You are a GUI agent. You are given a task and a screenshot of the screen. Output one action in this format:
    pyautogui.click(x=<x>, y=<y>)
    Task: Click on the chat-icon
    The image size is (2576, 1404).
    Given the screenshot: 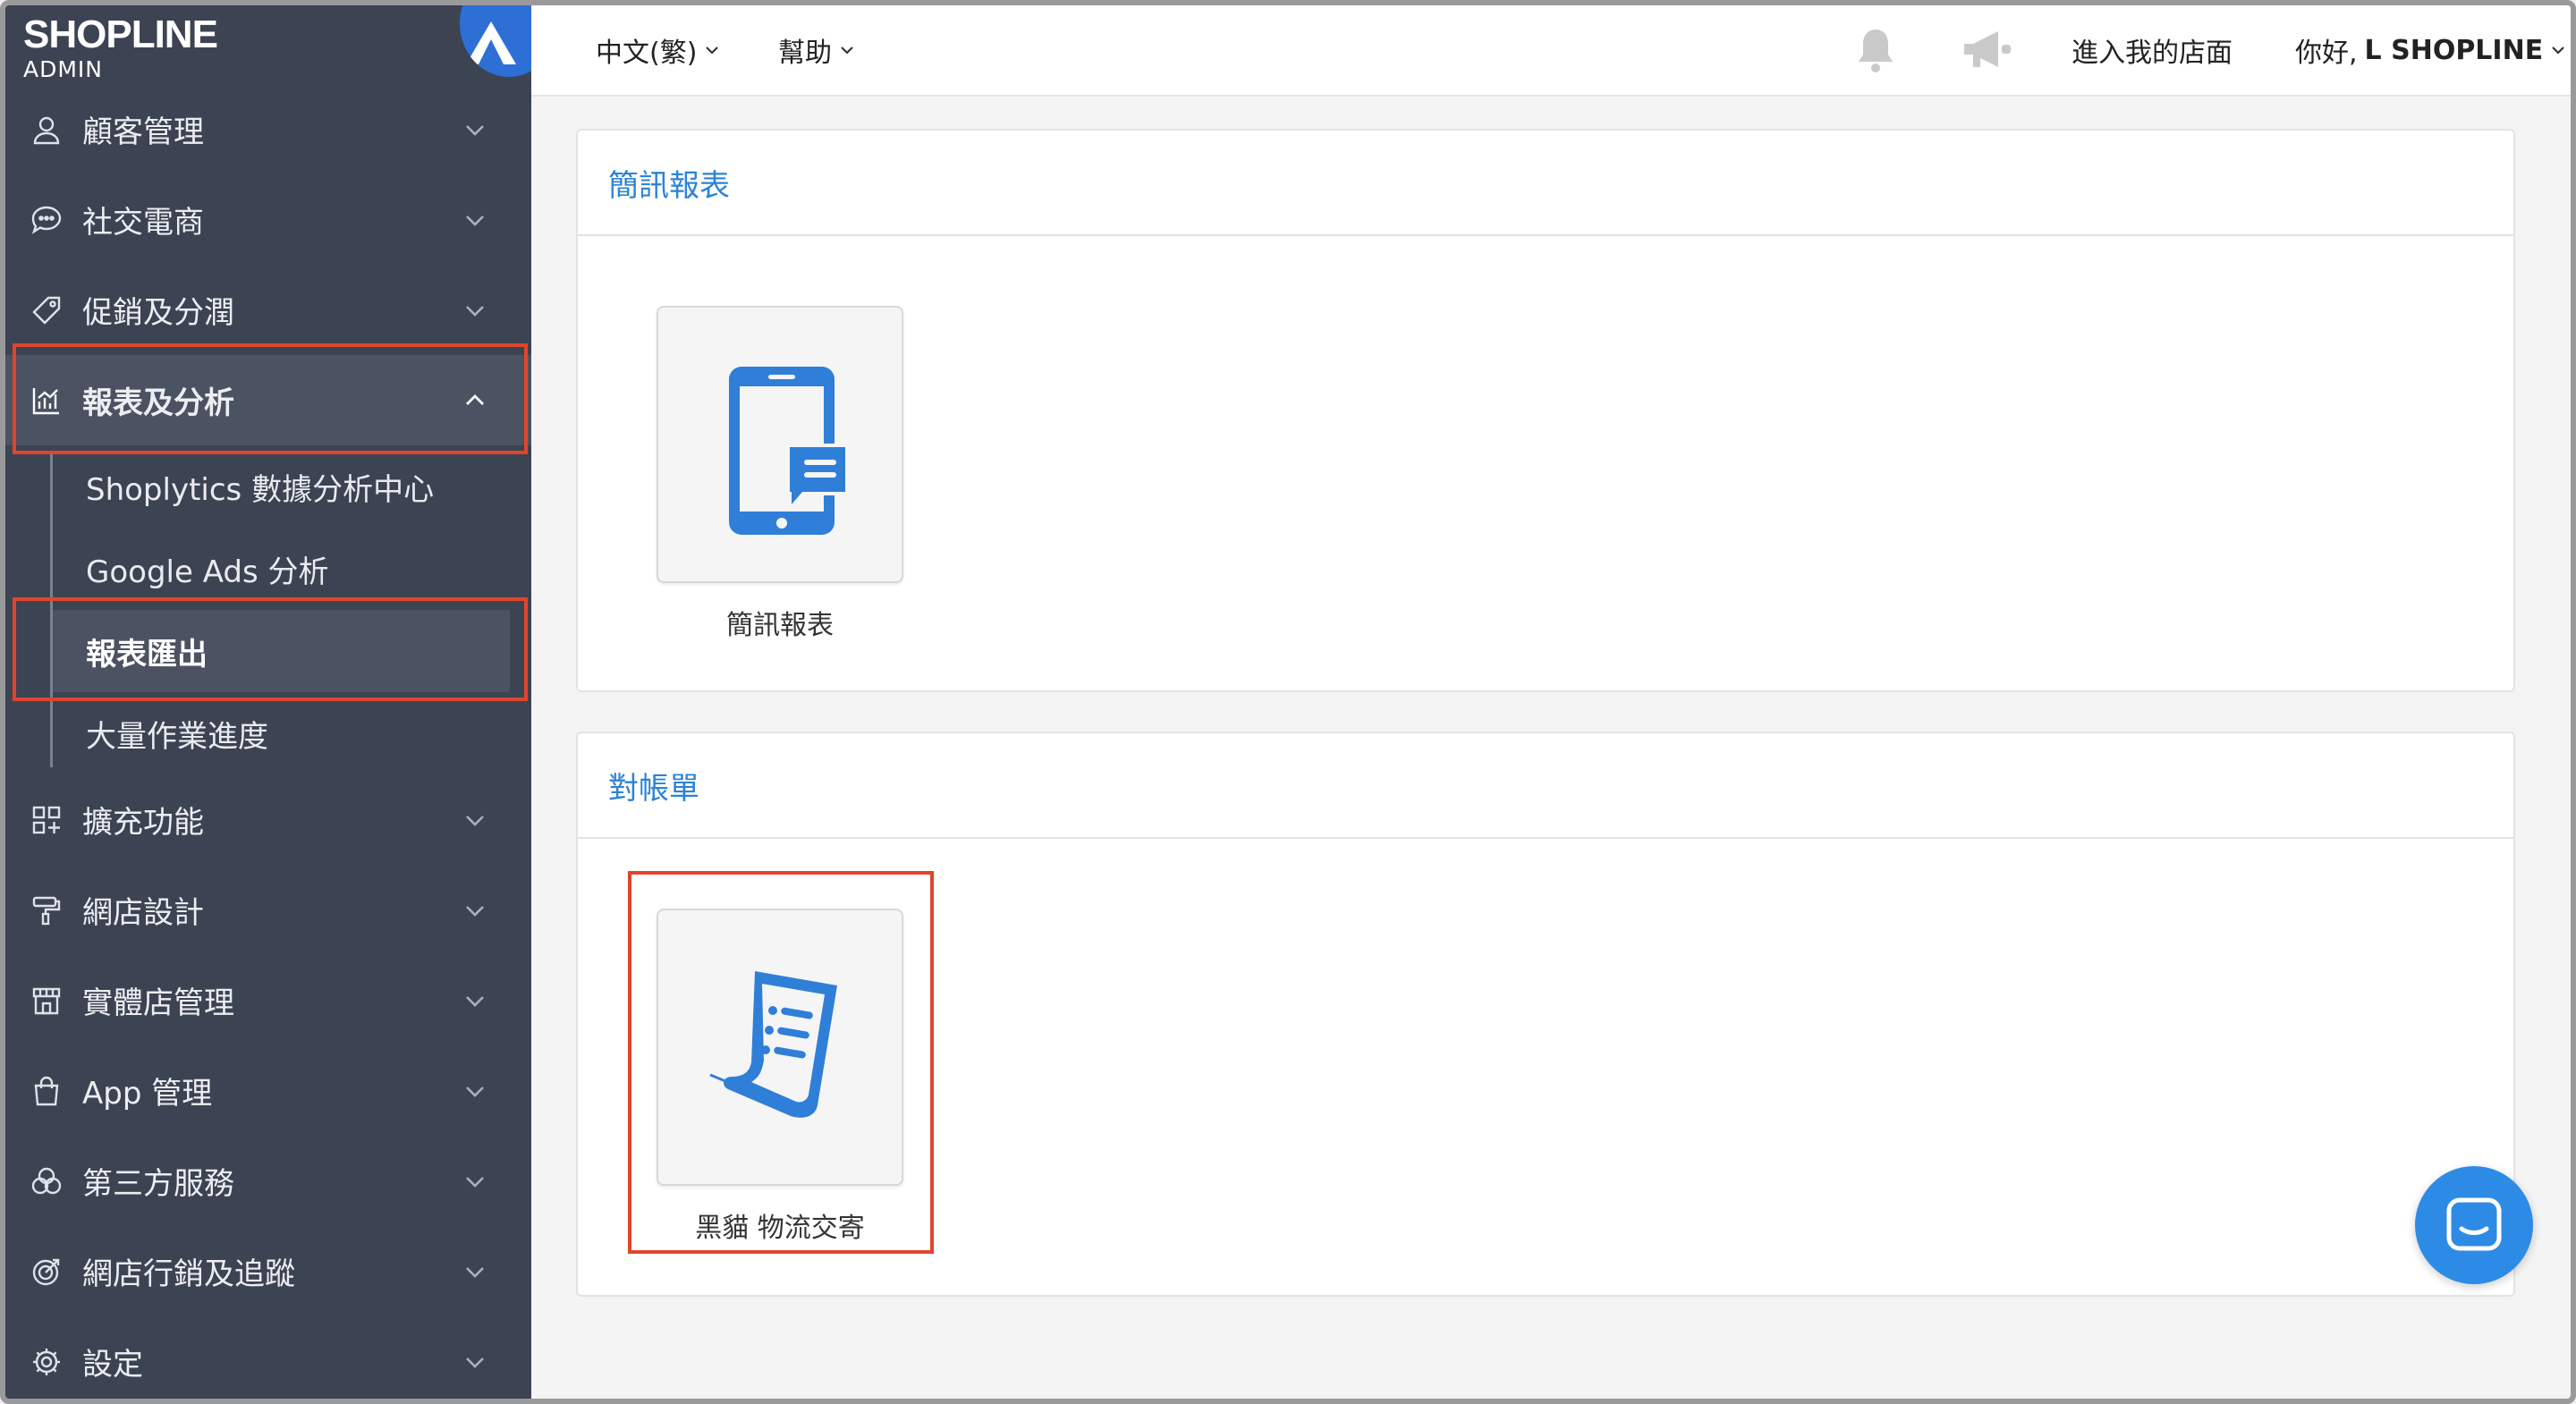 What is the action you would take?
    pyautogui.click(x=2474, y=1224)
    